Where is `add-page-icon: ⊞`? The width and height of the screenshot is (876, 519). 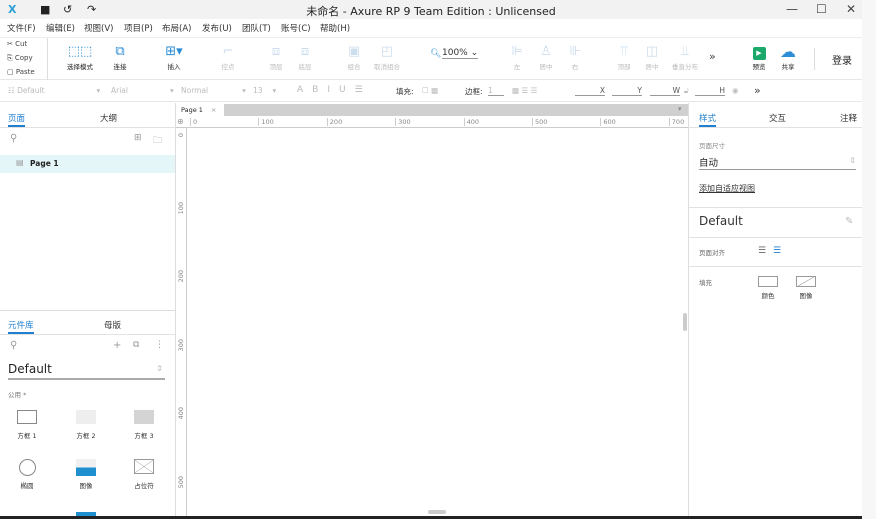 add-page-icon: ⊞ is located at coordinates (138, 138).